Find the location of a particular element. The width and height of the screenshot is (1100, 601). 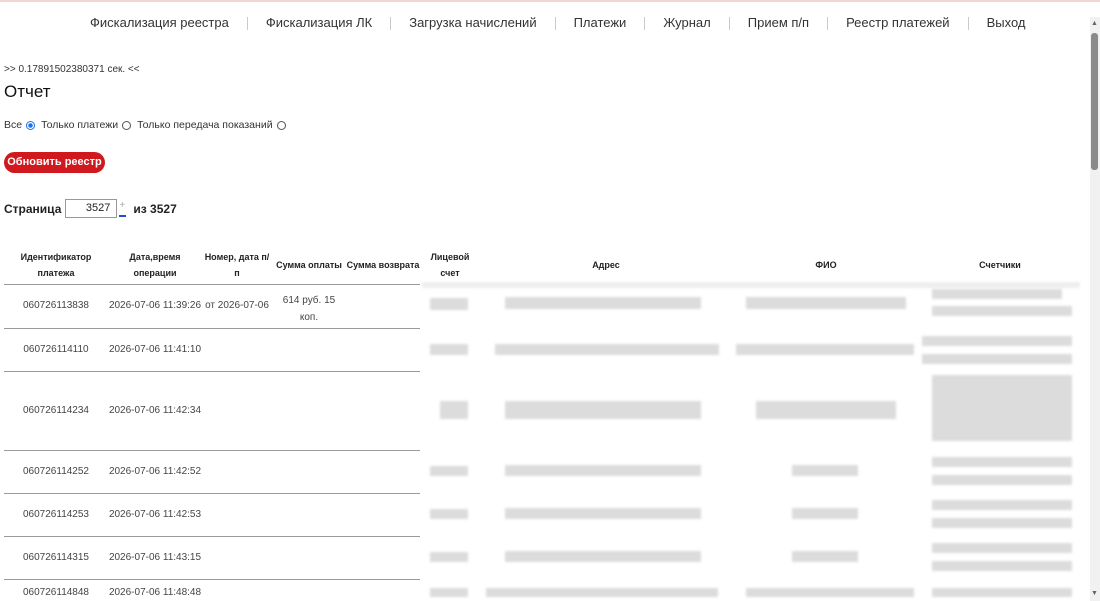

cell-datetime: 2026-07-06 11:43:15 is located at coordinates (155, 557).